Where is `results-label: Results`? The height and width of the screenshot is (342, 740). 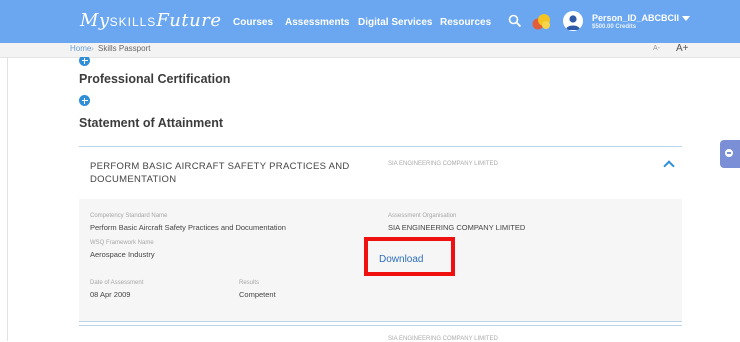 results-label: Results is located at coordinates (249, 283).